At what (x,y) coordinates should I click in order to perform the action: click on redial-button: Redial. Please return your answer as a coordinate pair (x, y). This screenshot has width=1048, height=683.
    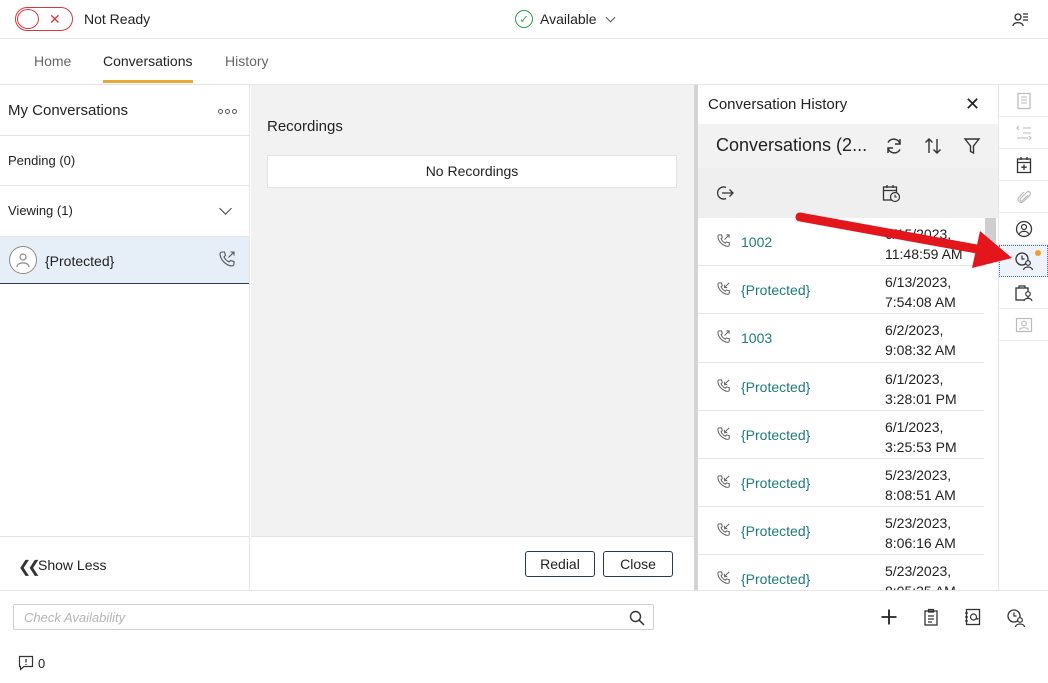
    Looking at the image, I should click on (560, 564).